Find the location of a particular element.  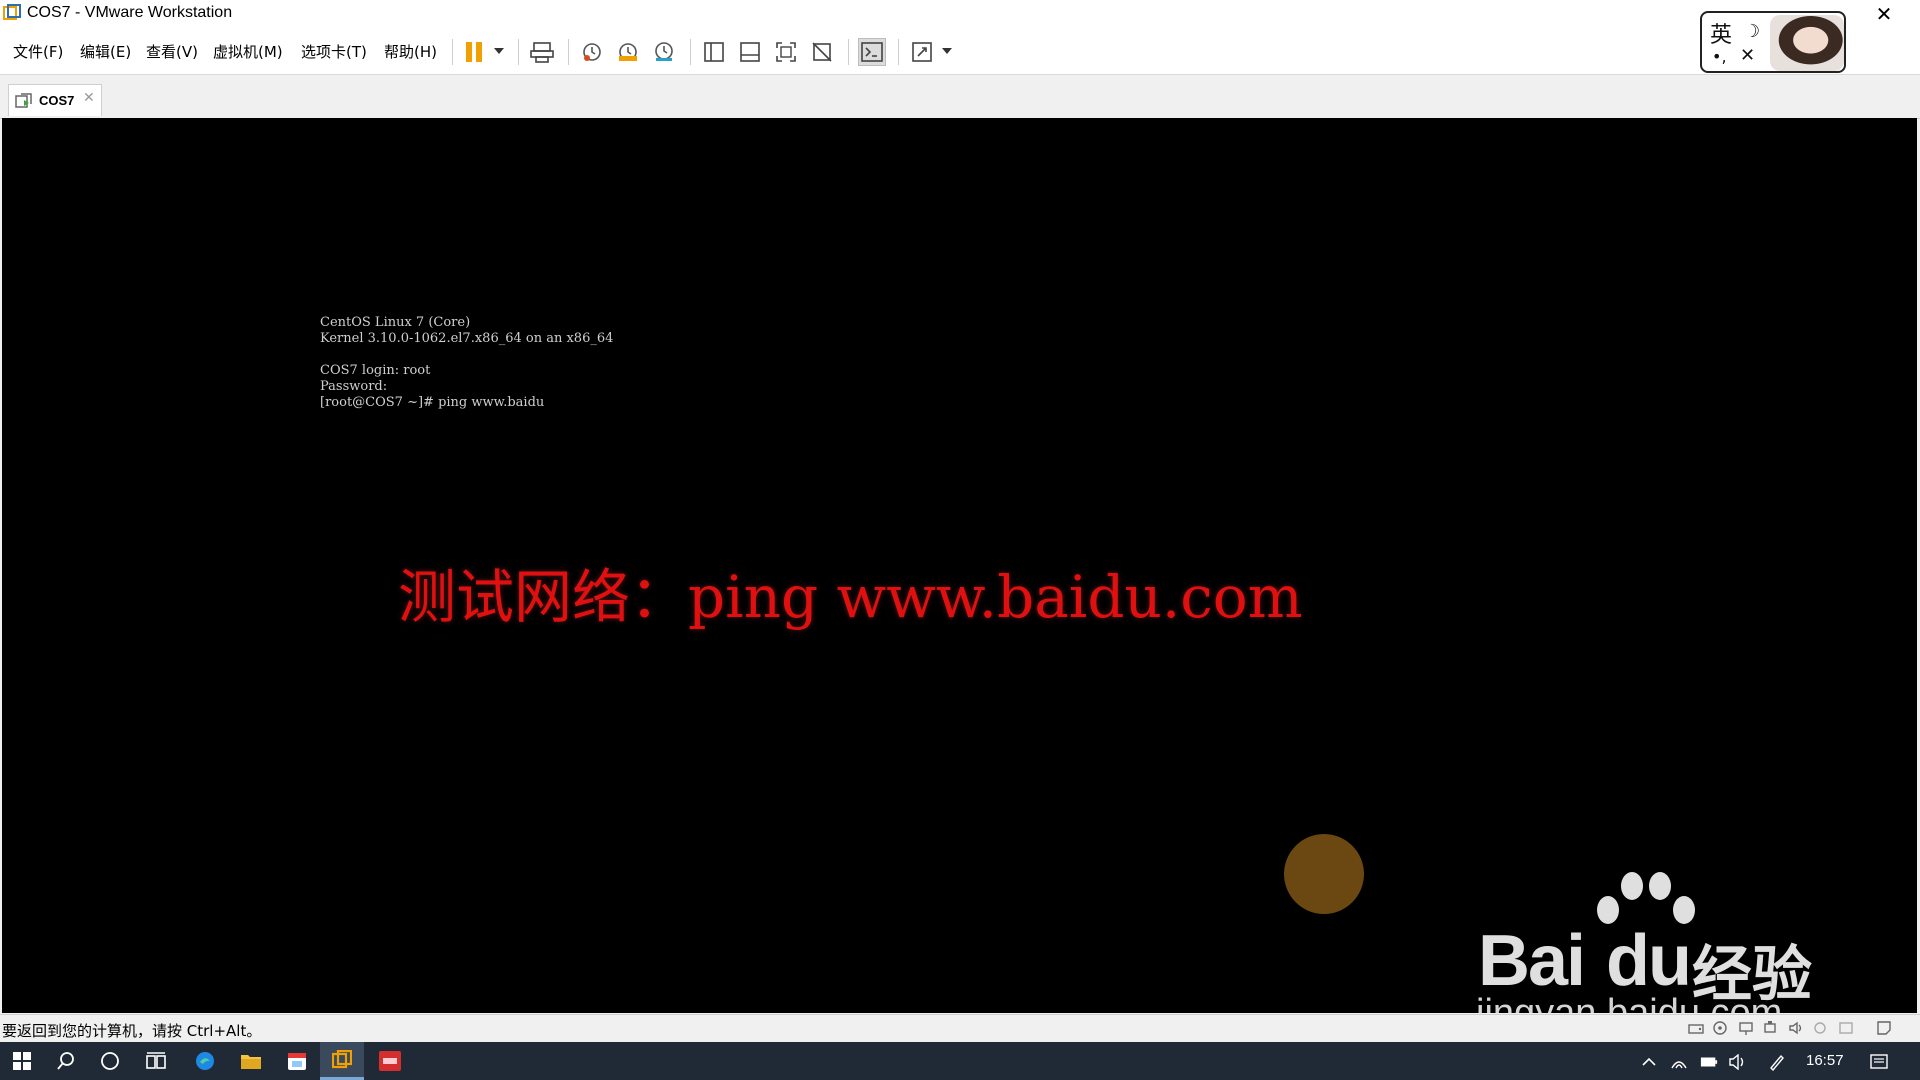

tab-cos7: COS7 ✕ is located at coordinates (55, 100).